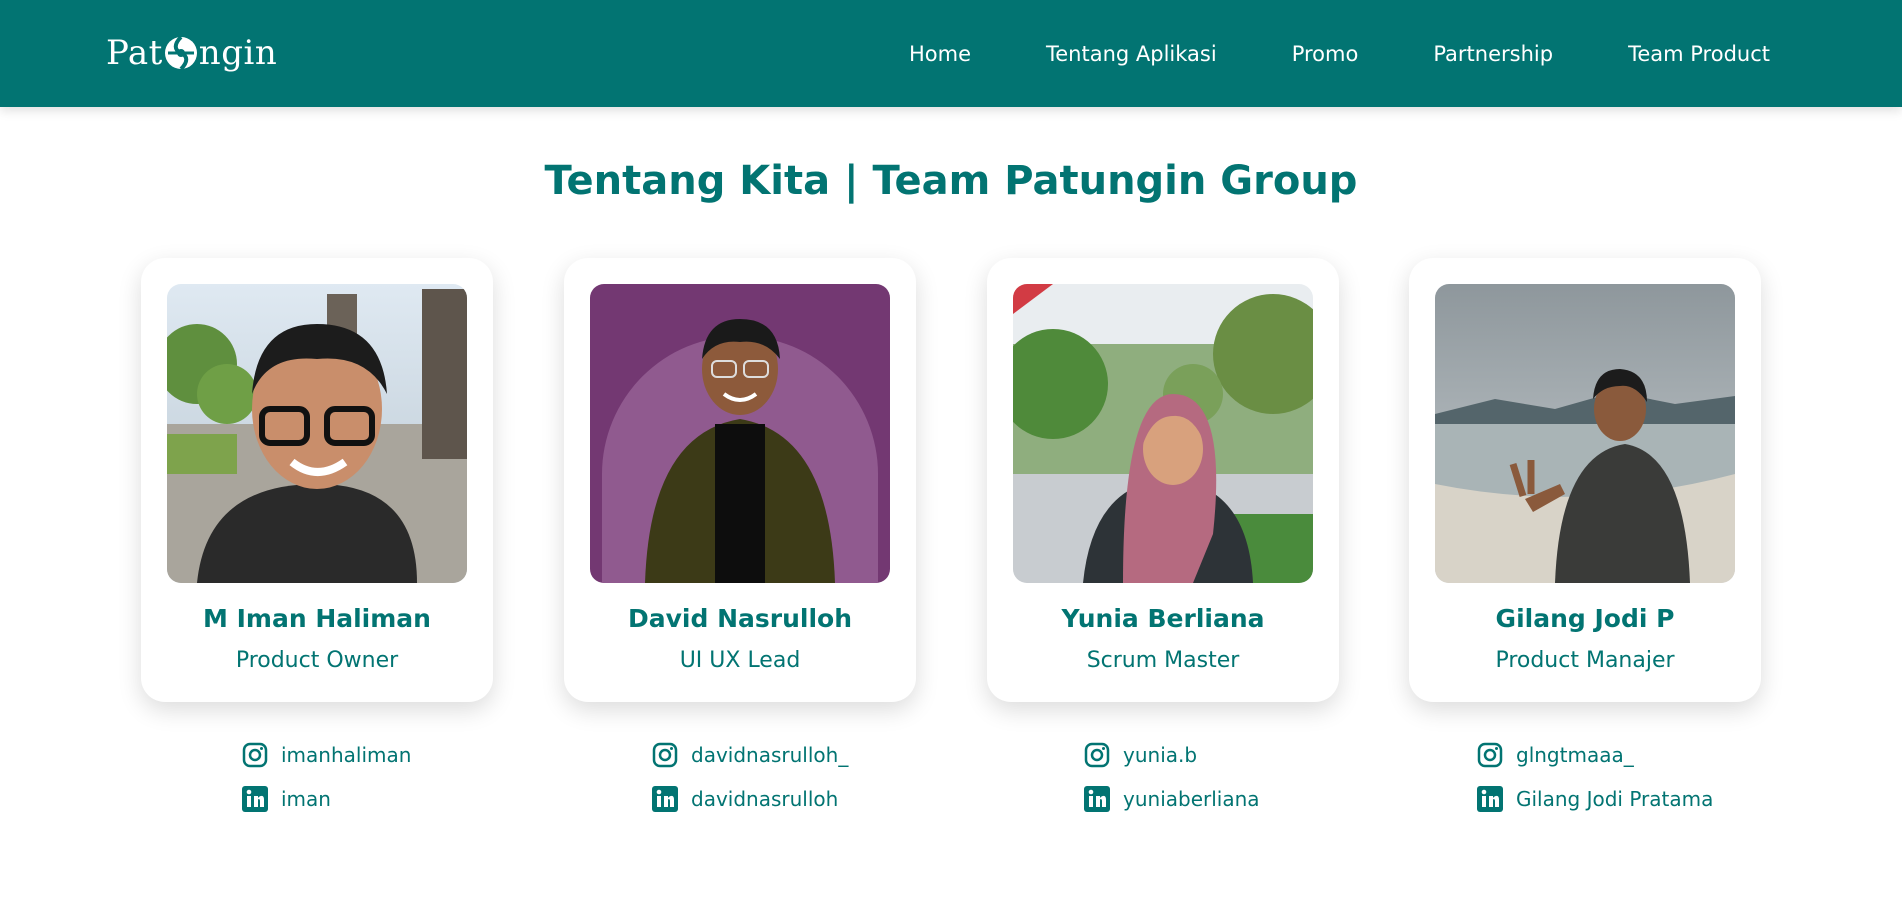 Image resolution: width=1902 pixels, height=921 pixels. I want to click on instagram-link: davidnasrulloh_, so click(749, 755).